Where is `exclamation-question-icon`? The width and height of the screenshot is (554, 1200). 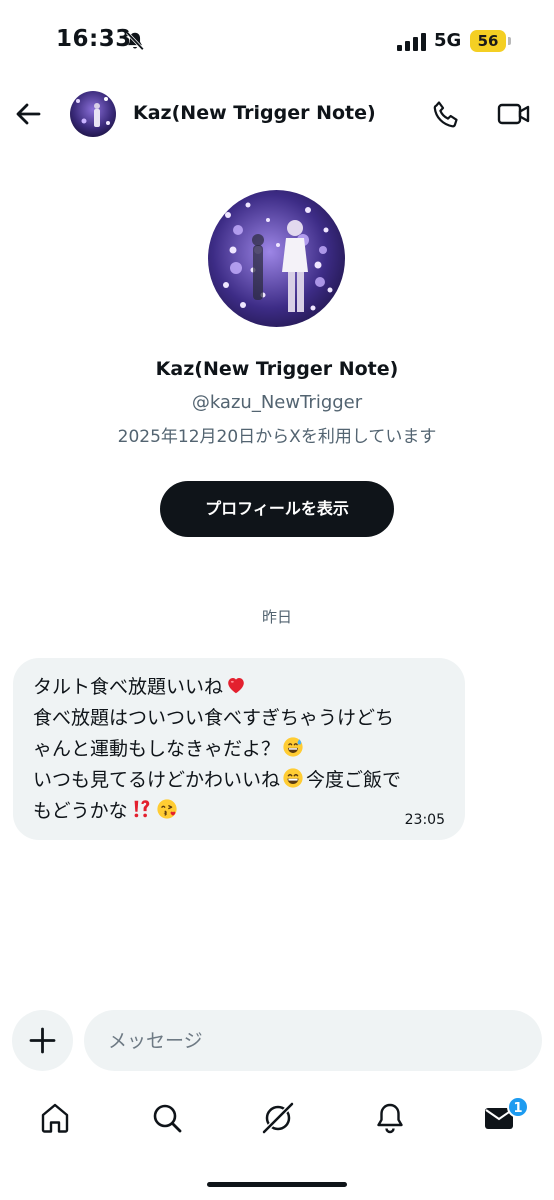
exclamation-question-icon is located at coordinates (141, 809).